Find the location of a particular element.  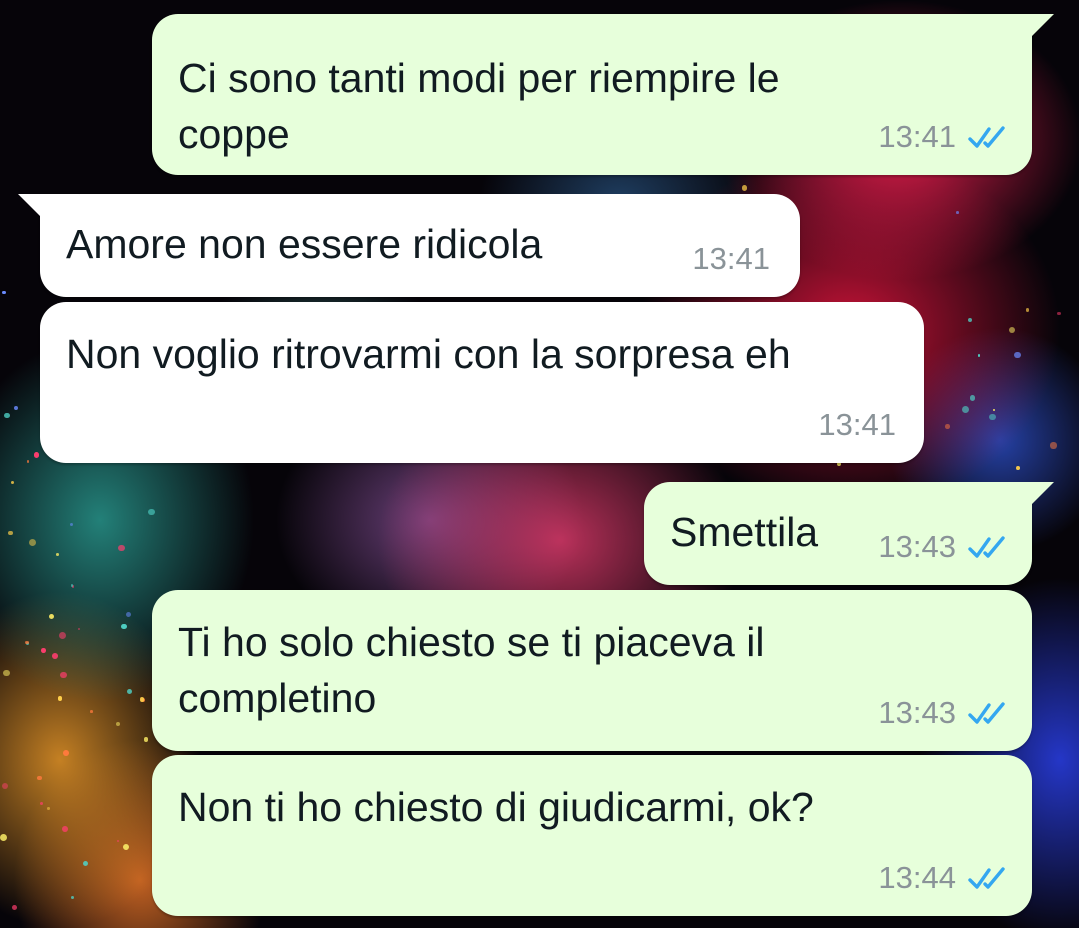

incoming-message-bubble: Amore non essere ridicola 13:41 is located at coordinates (409, 245).